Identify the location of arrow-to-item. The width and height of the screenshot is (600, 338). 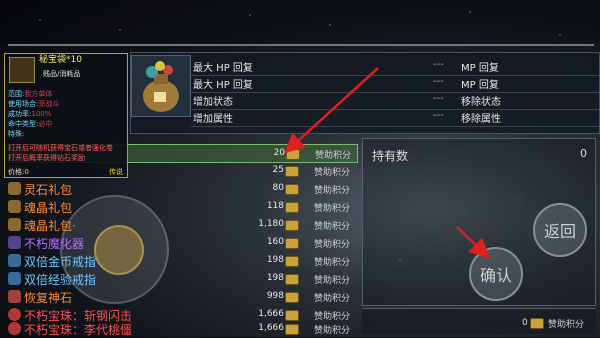
(331, 110).